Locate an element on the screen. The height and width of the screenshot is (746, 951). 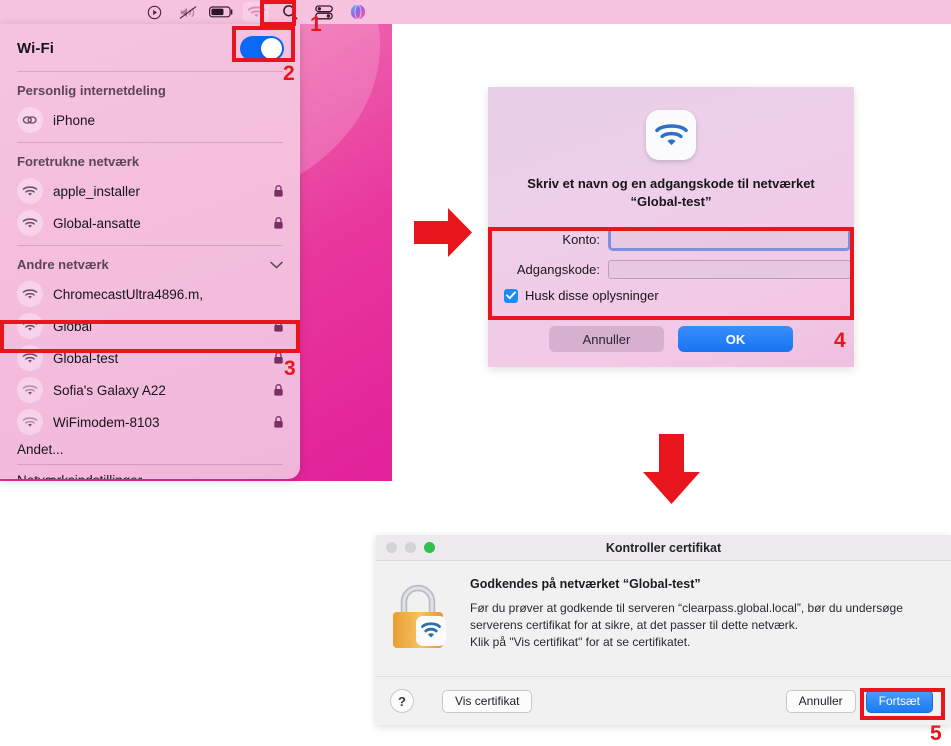
list-item-sofias-galaxy: Sofia's Galaxy A22 is located at coordinates (150, 390).